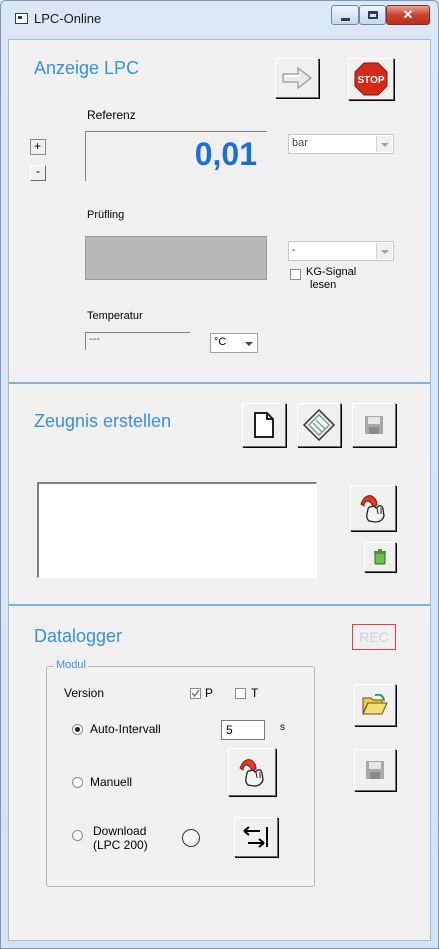  What do you see at coordinates (220, 342) in the screenshot?
I see `temperatur-unit-value: °C` at bounding box center [220, 342].